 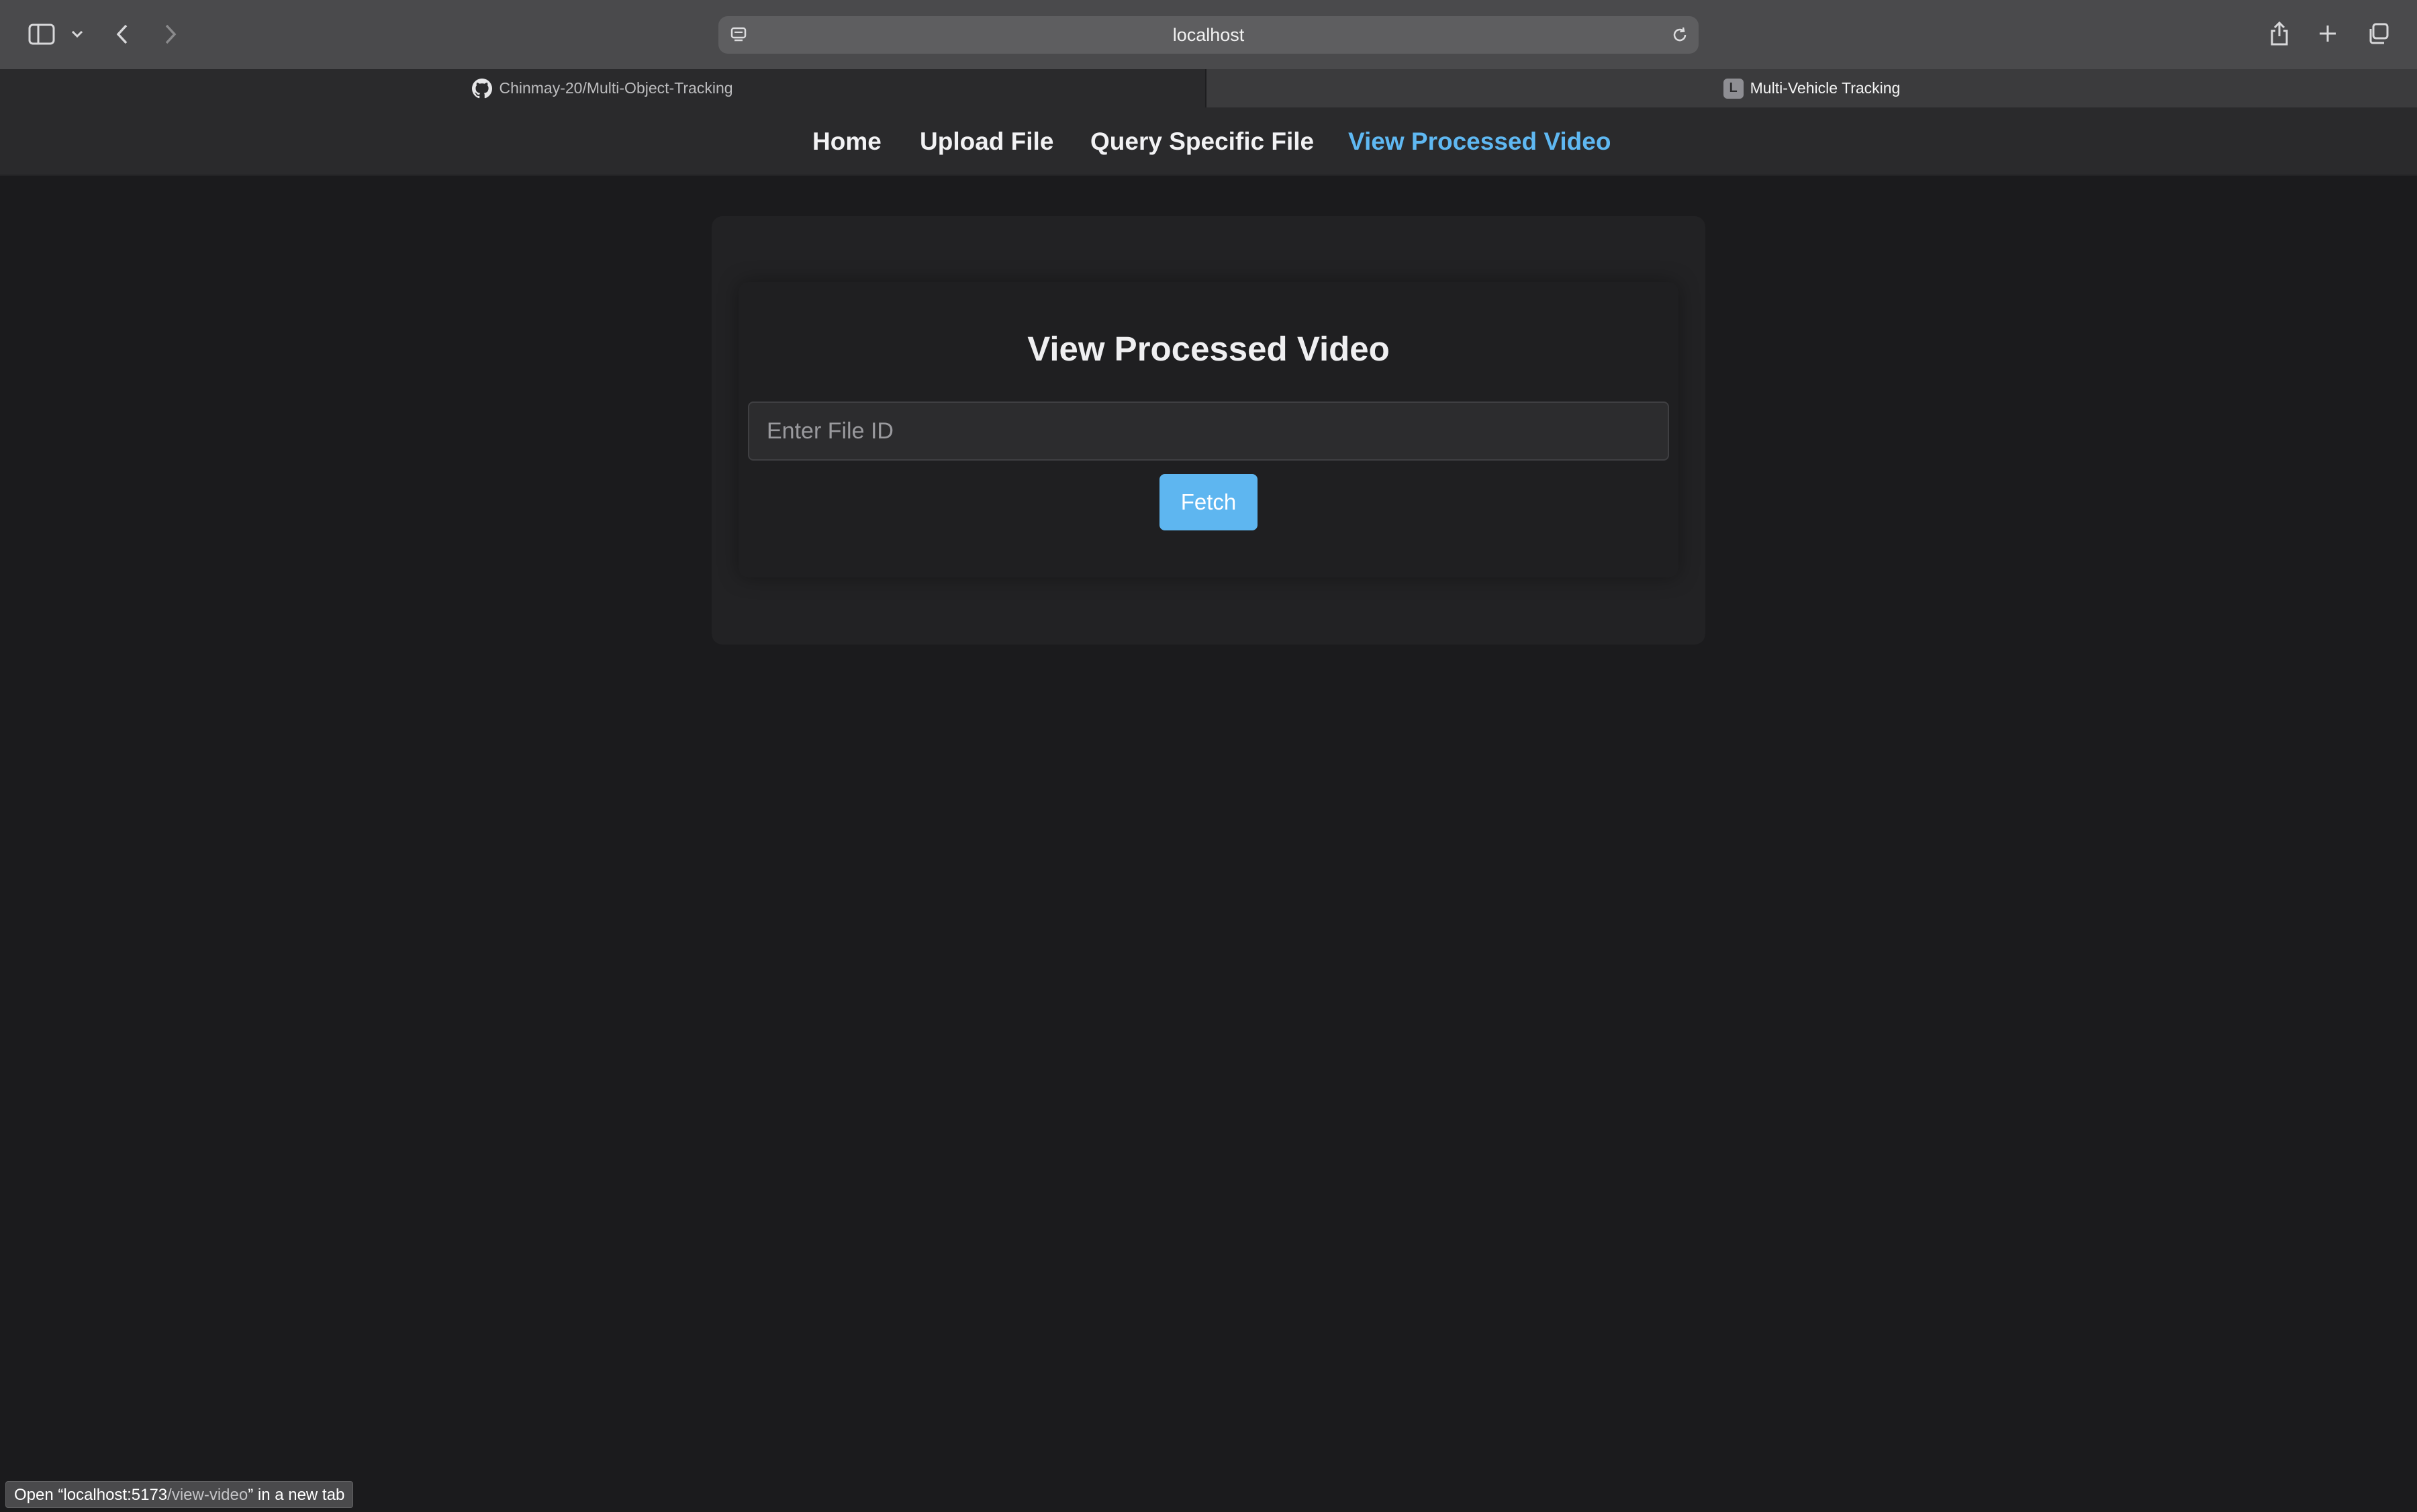 I want to click on url-text: localhost, so click(x=1208, y=35).